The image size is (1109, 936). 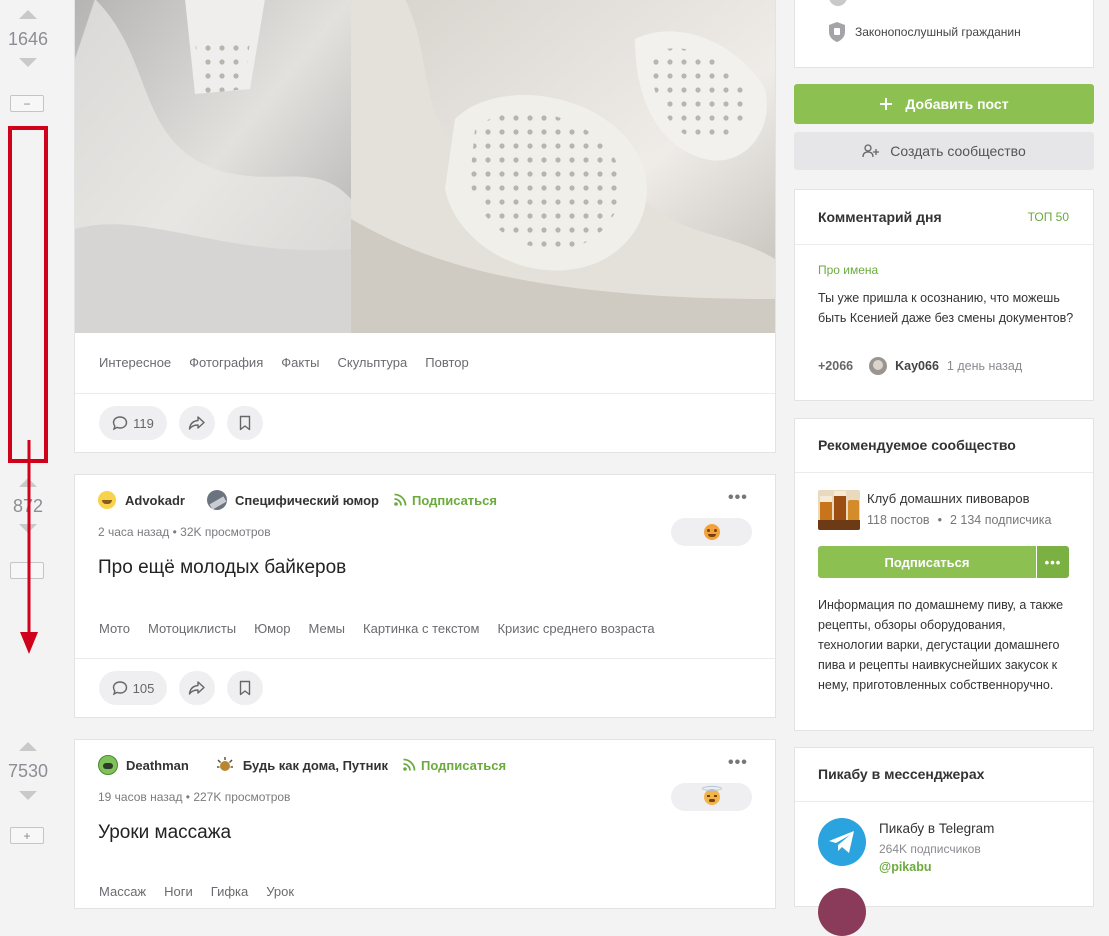 I want to click on tag: Интересное, so click(x=135, y=362).